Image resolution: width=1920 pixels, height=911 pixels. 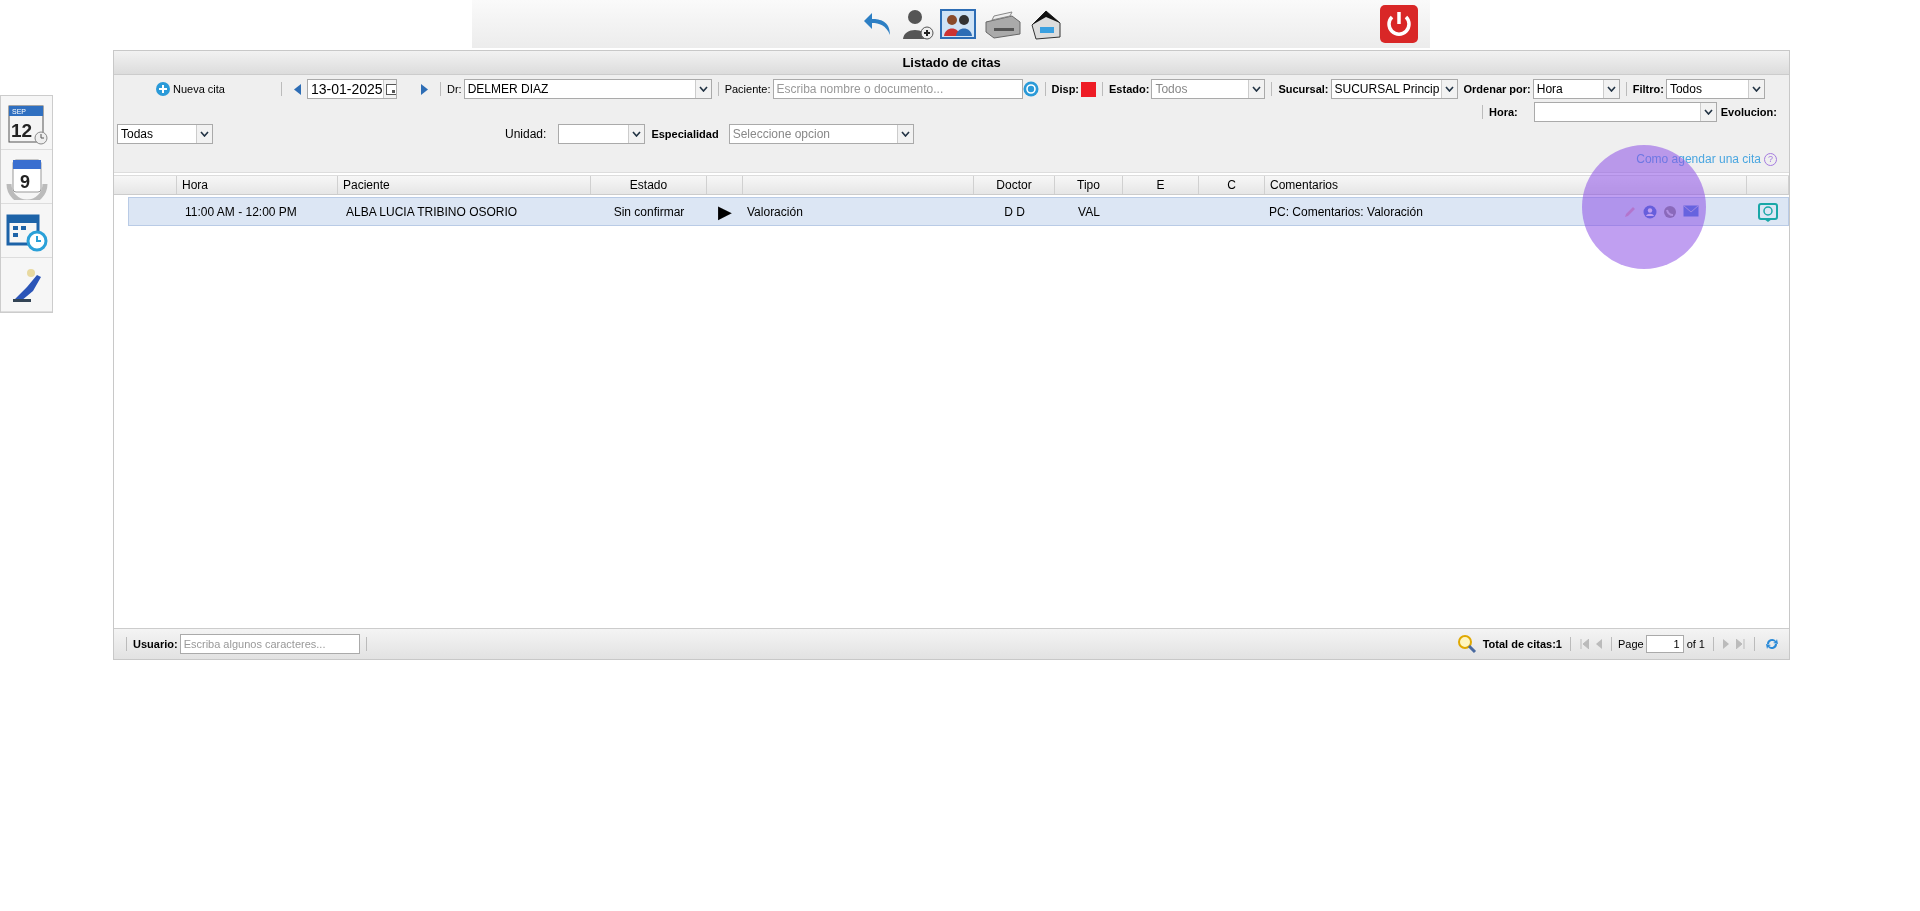 I want to click on page-label: Page, so click(x=1630, y=644).